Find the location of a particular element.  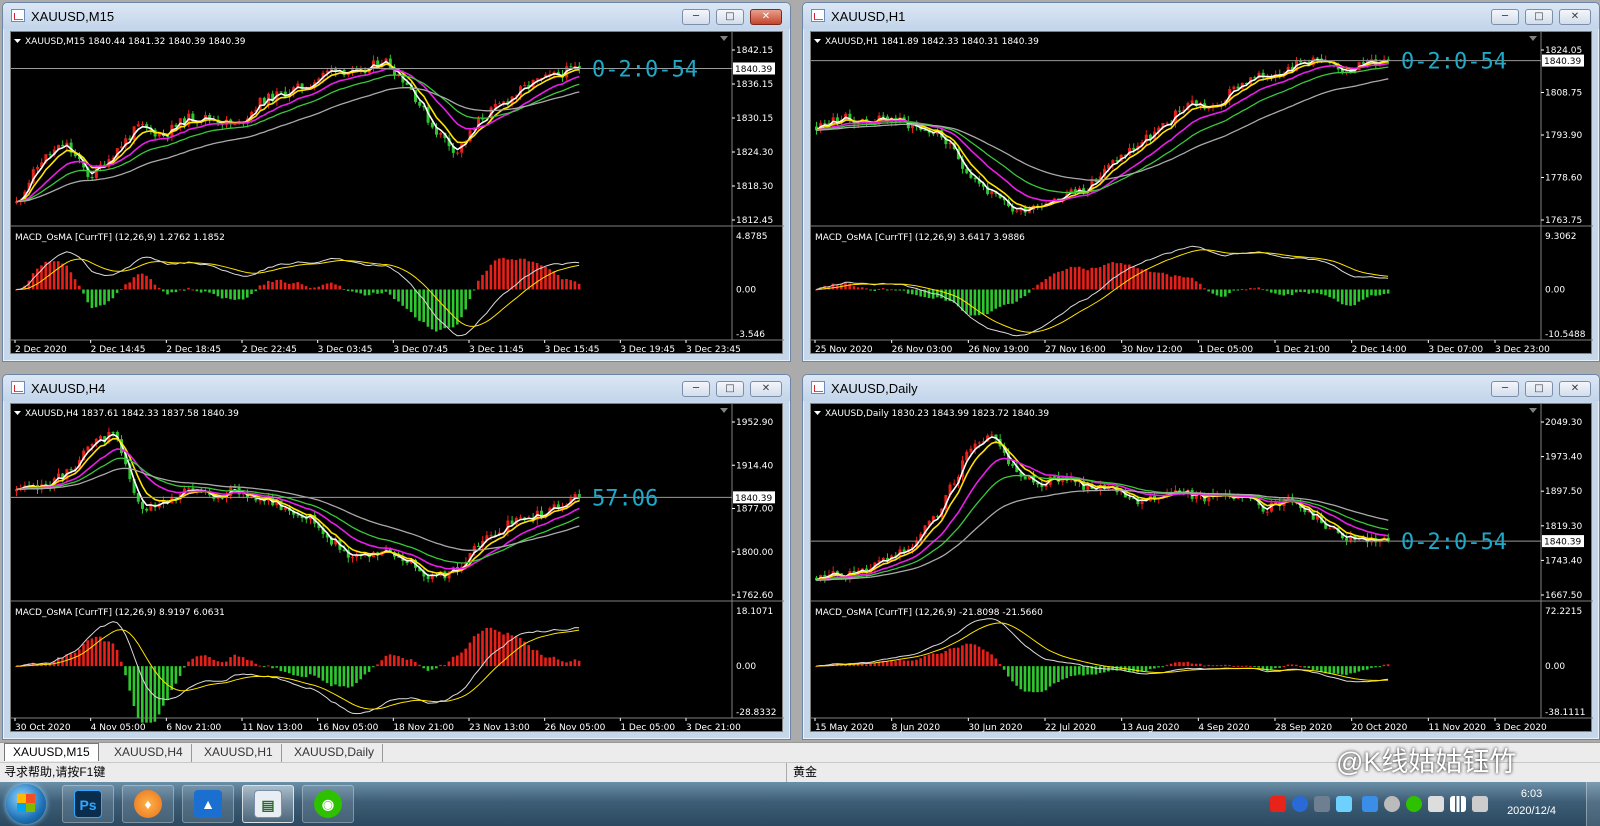

security-icon is located at coordinates (1322, 804).